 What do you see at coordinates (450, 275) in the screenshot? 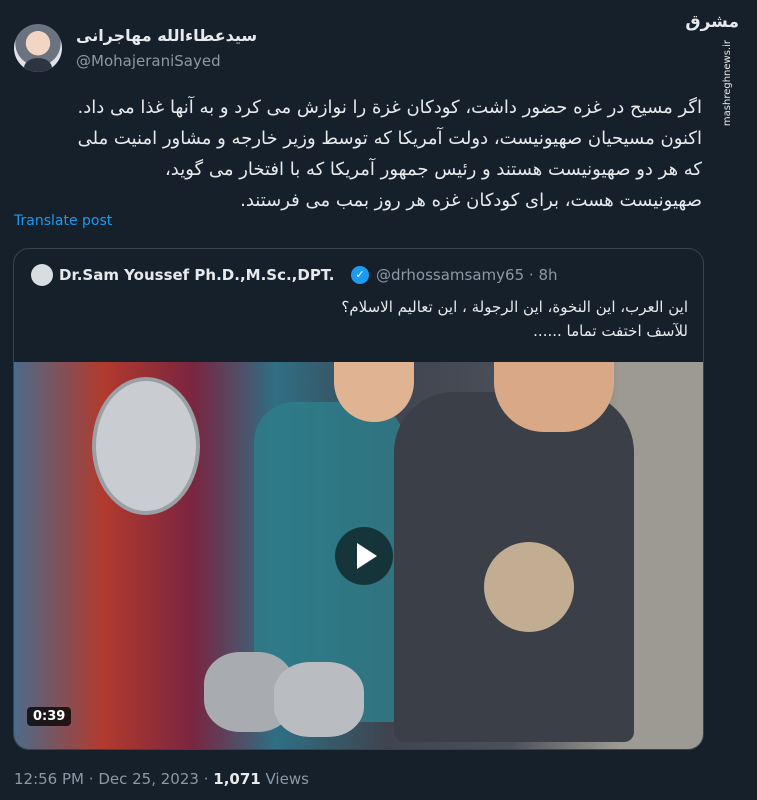
I see `quoted-author-handle: @drhossamsamy65` at bounding box center [450, 275].